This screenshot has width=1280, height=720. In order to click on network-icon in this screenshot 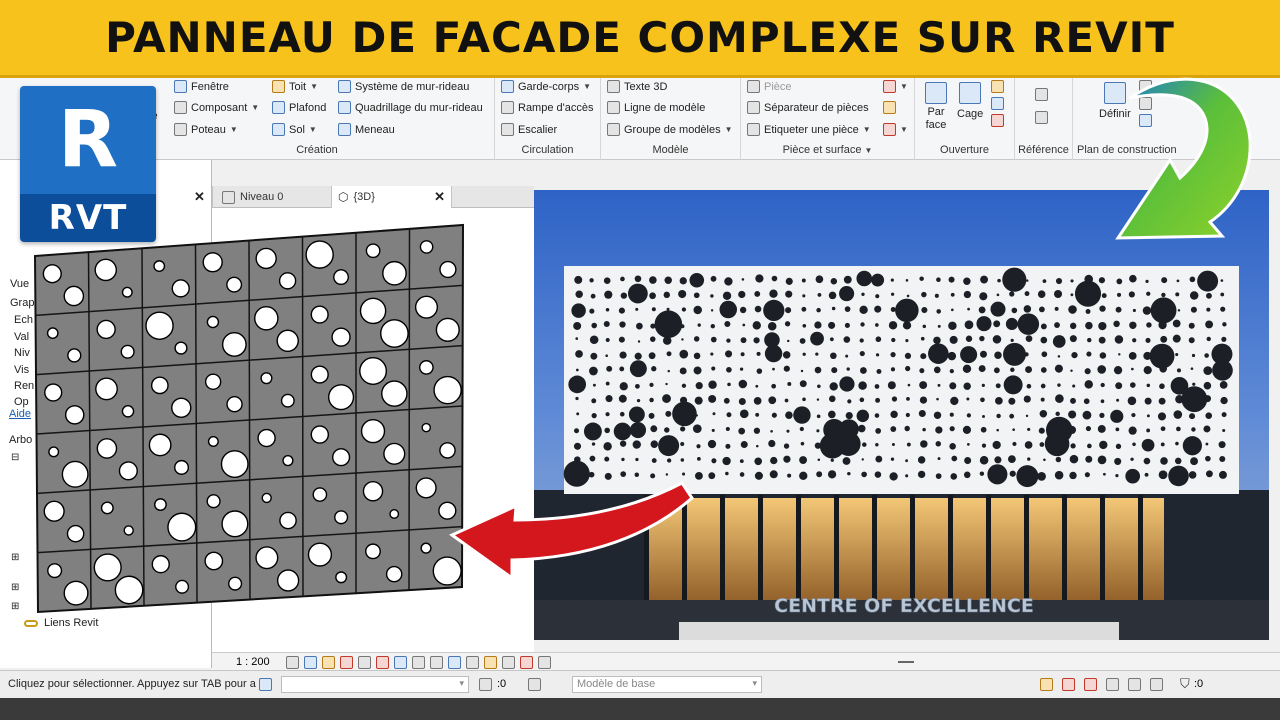, I will do `click(265, 684)`.